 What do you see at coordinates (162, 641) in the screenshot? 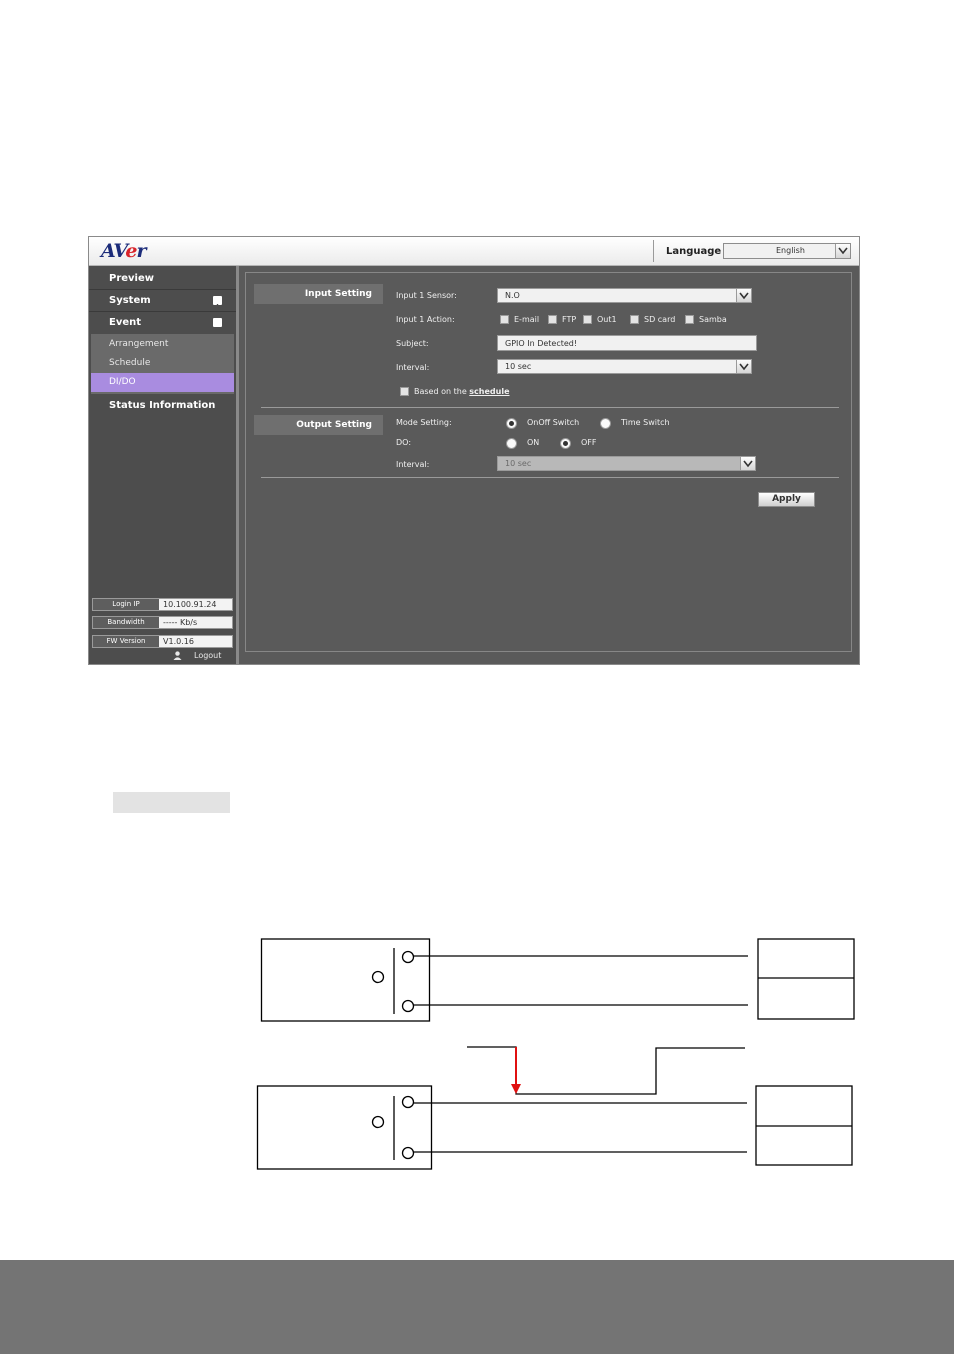
I see `fw-version-row: FW Version V1.0.16` at bounding box center [162, 641].